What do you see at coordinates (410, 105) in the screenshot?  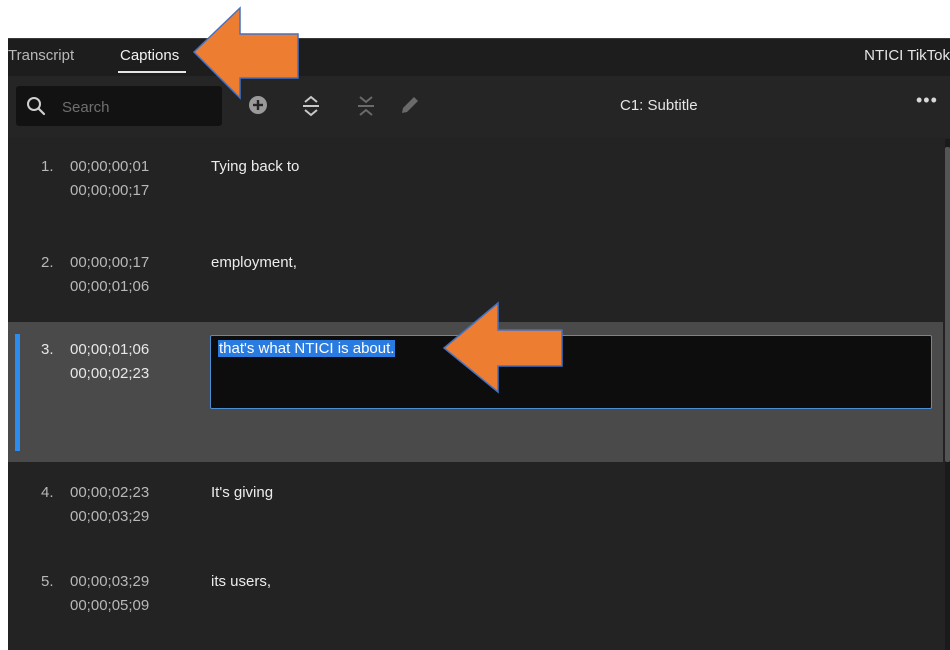 I see `pencil-icon` at bounding box center [410, 105].